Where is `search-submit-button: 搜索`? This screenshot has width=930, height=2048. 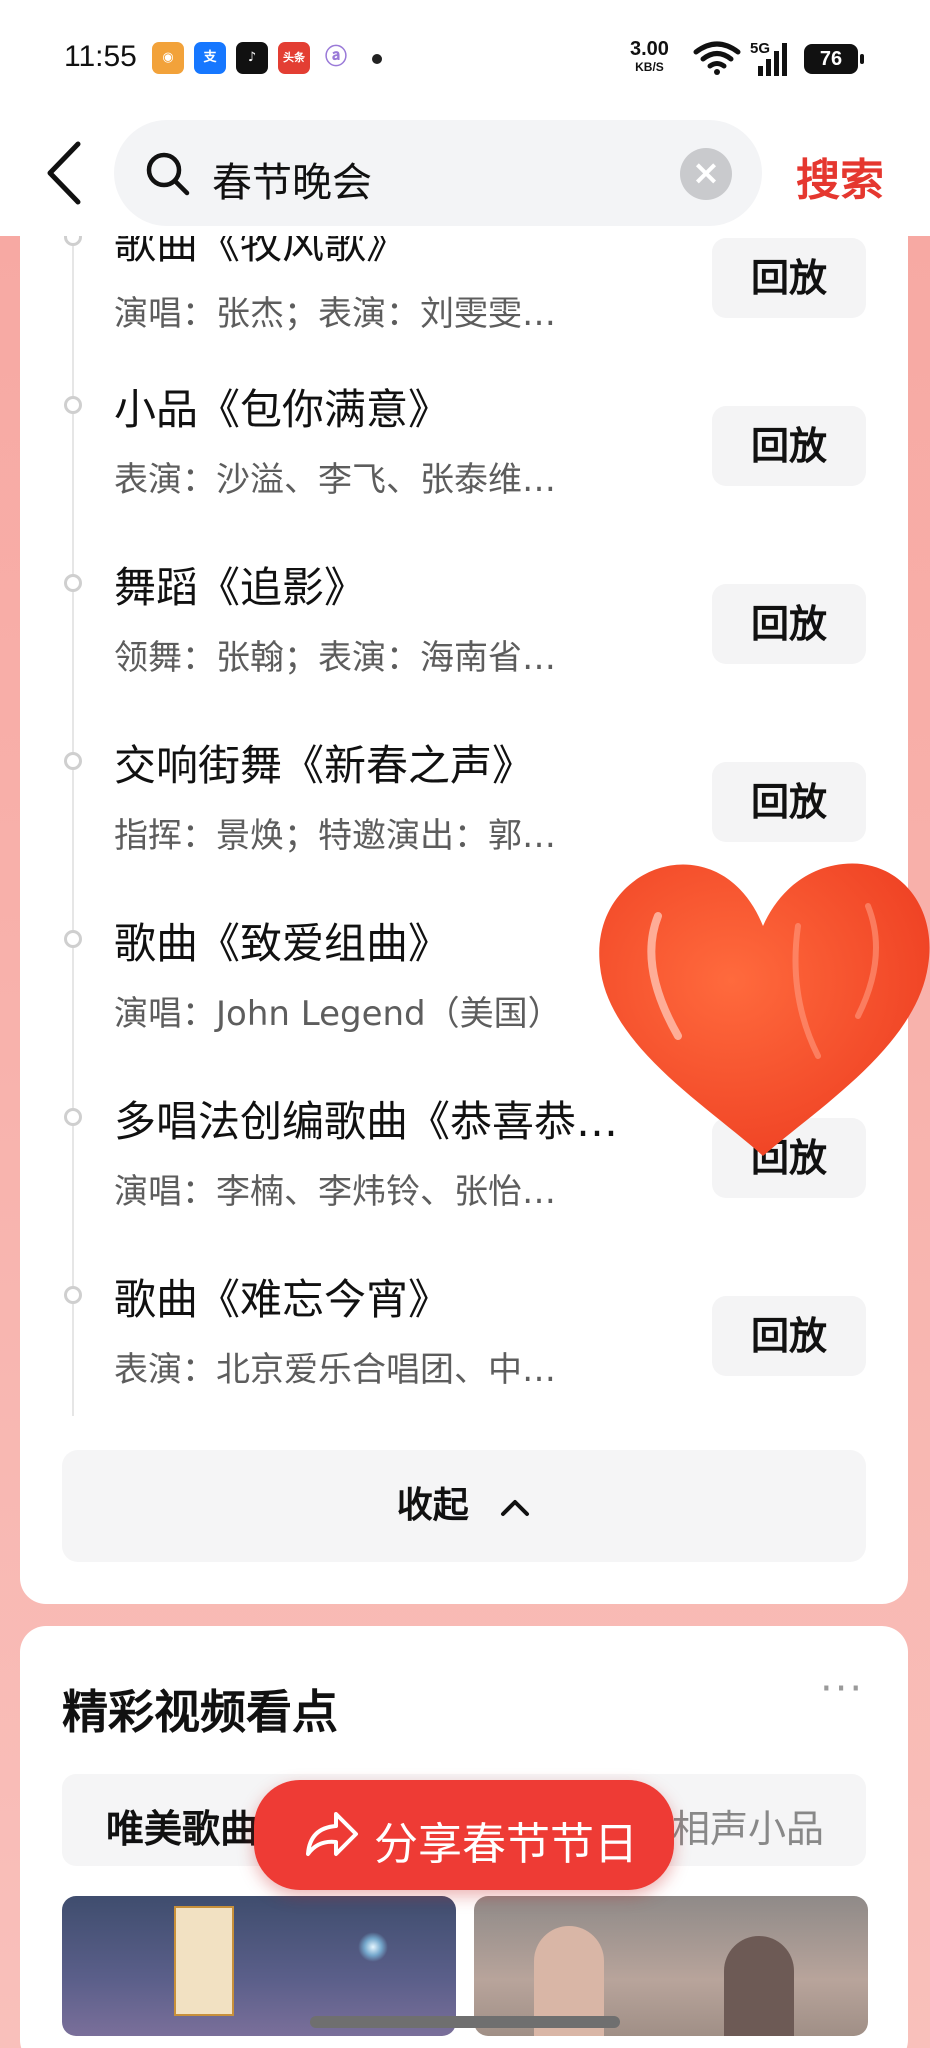
search-submit-button: 搜索 is located at coordinates (840, 176).